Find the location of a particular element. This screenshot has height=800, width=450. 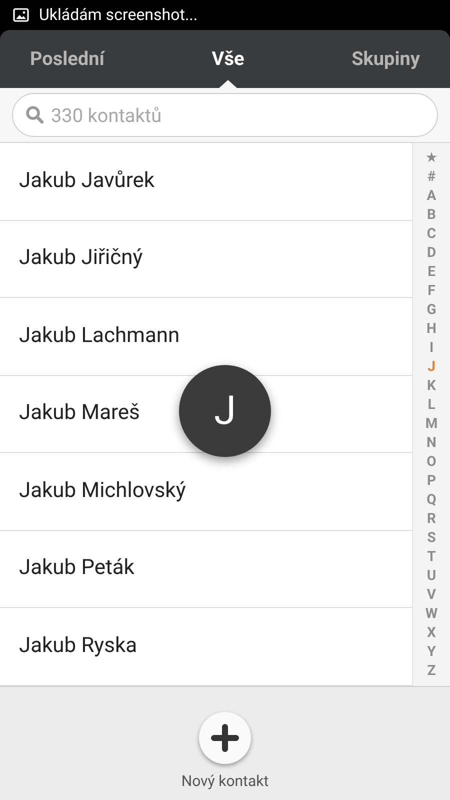

plus-icon is located at coordinates (225, 738).